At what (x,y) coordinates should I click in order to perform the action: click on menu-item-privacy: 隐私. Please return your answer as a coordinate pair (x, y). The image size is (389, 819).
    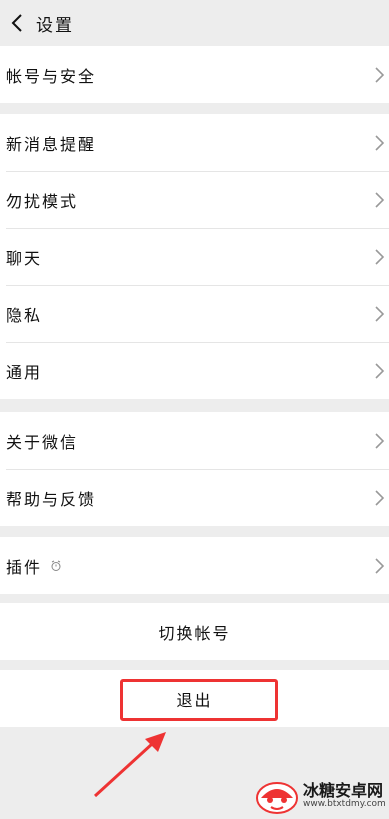
    Looking at the image, I should click on (194, 313).